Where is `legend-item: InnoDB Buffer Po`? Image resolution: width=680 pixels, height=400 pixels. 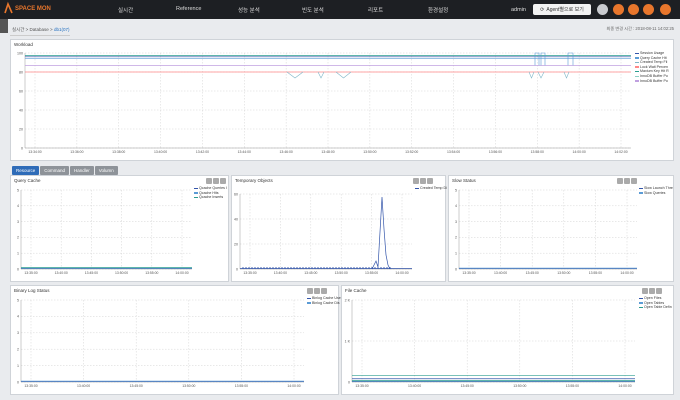
legend-item: InnoDB Buffer Po is located at coordinates (652, 81).